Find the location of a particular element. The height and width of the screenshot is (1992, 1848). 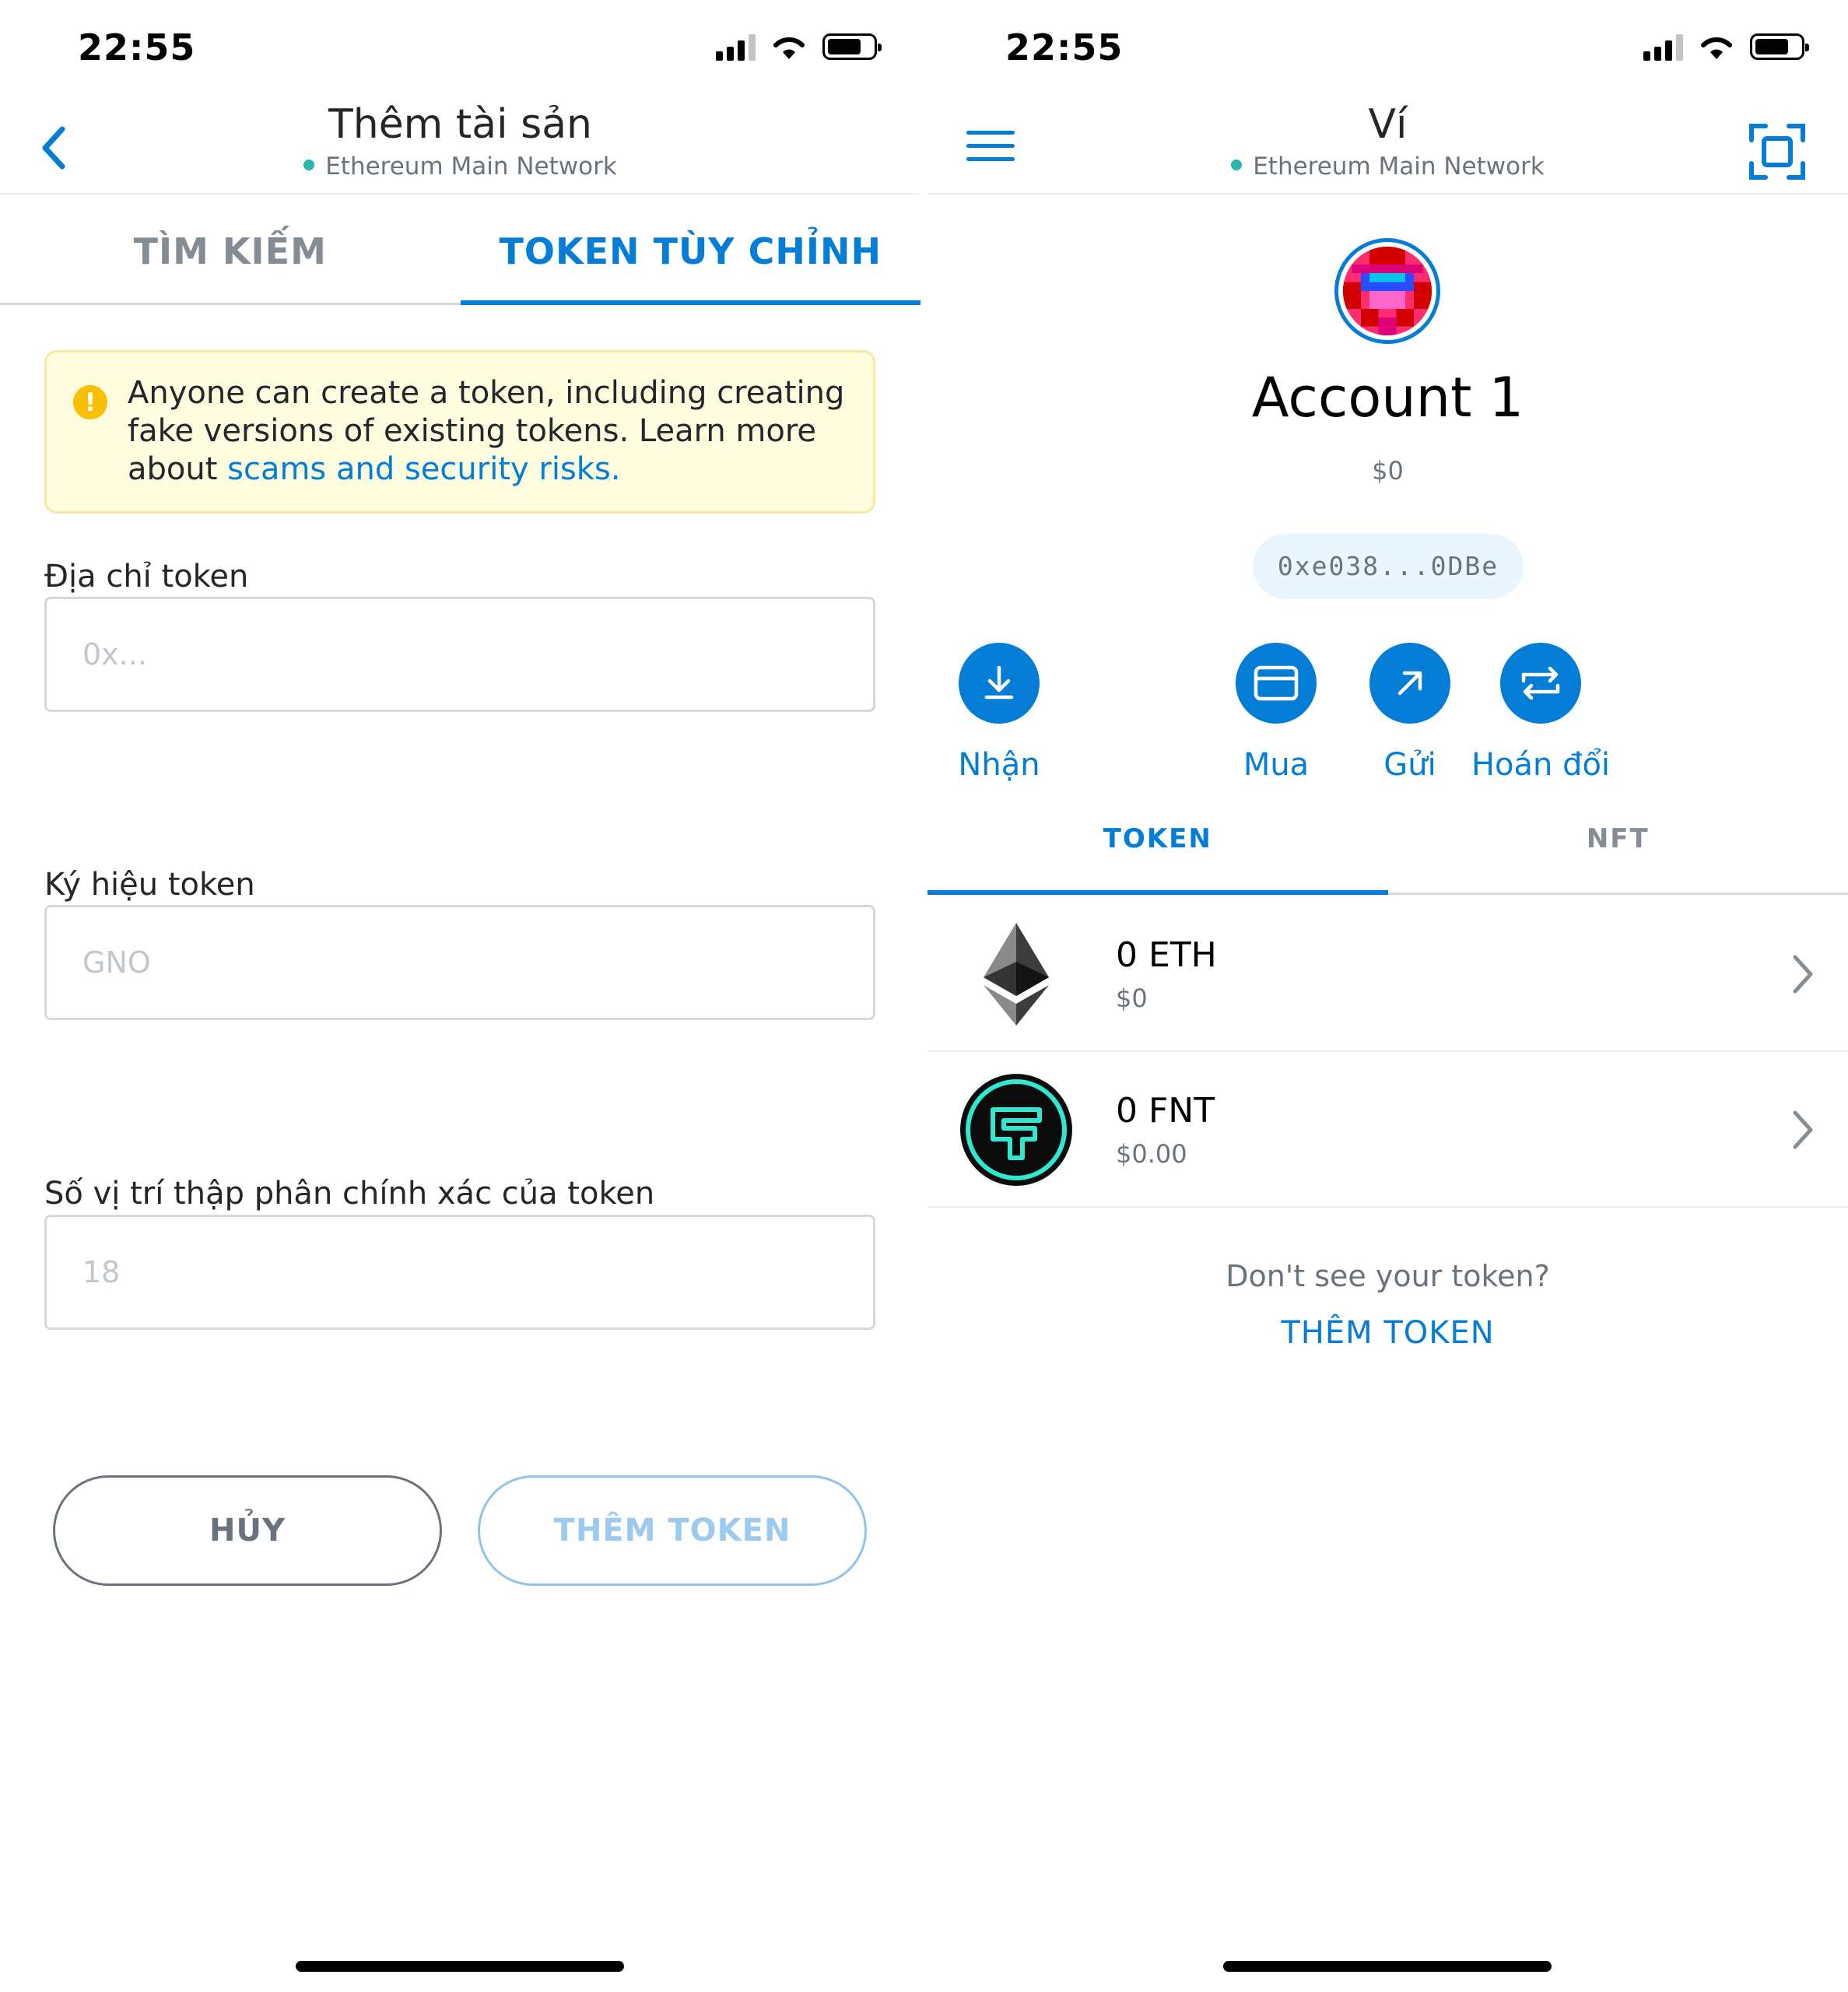

nav-header: Thêm tài sản Ethereum Main Network is located at coordinates (460, 144).